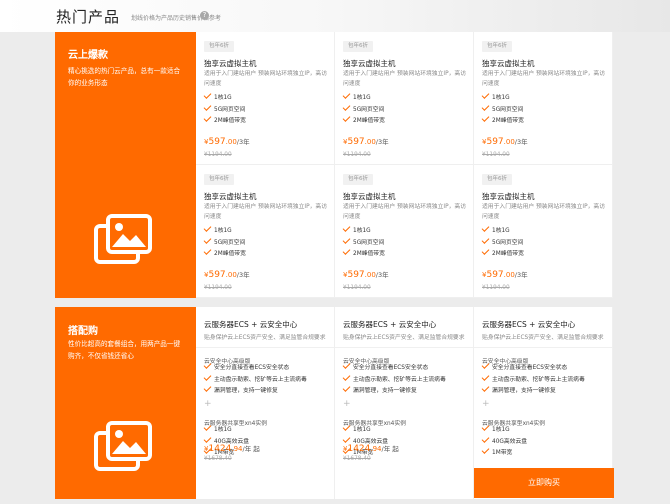  Describe the element at coordinates (124, 77) in the screenshot. I see `panel-description: 精心挑选的热门云产品，总有一款适合你的业务形态` at that location.